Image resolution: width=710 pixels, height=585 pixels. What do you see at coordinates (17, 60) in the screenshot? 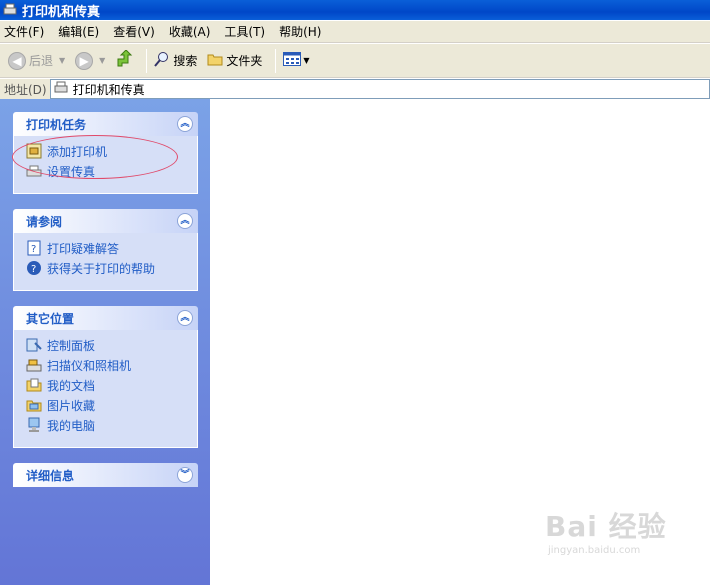
I see `back-arrow-icon: ◀` at bounding box center [17, 60].